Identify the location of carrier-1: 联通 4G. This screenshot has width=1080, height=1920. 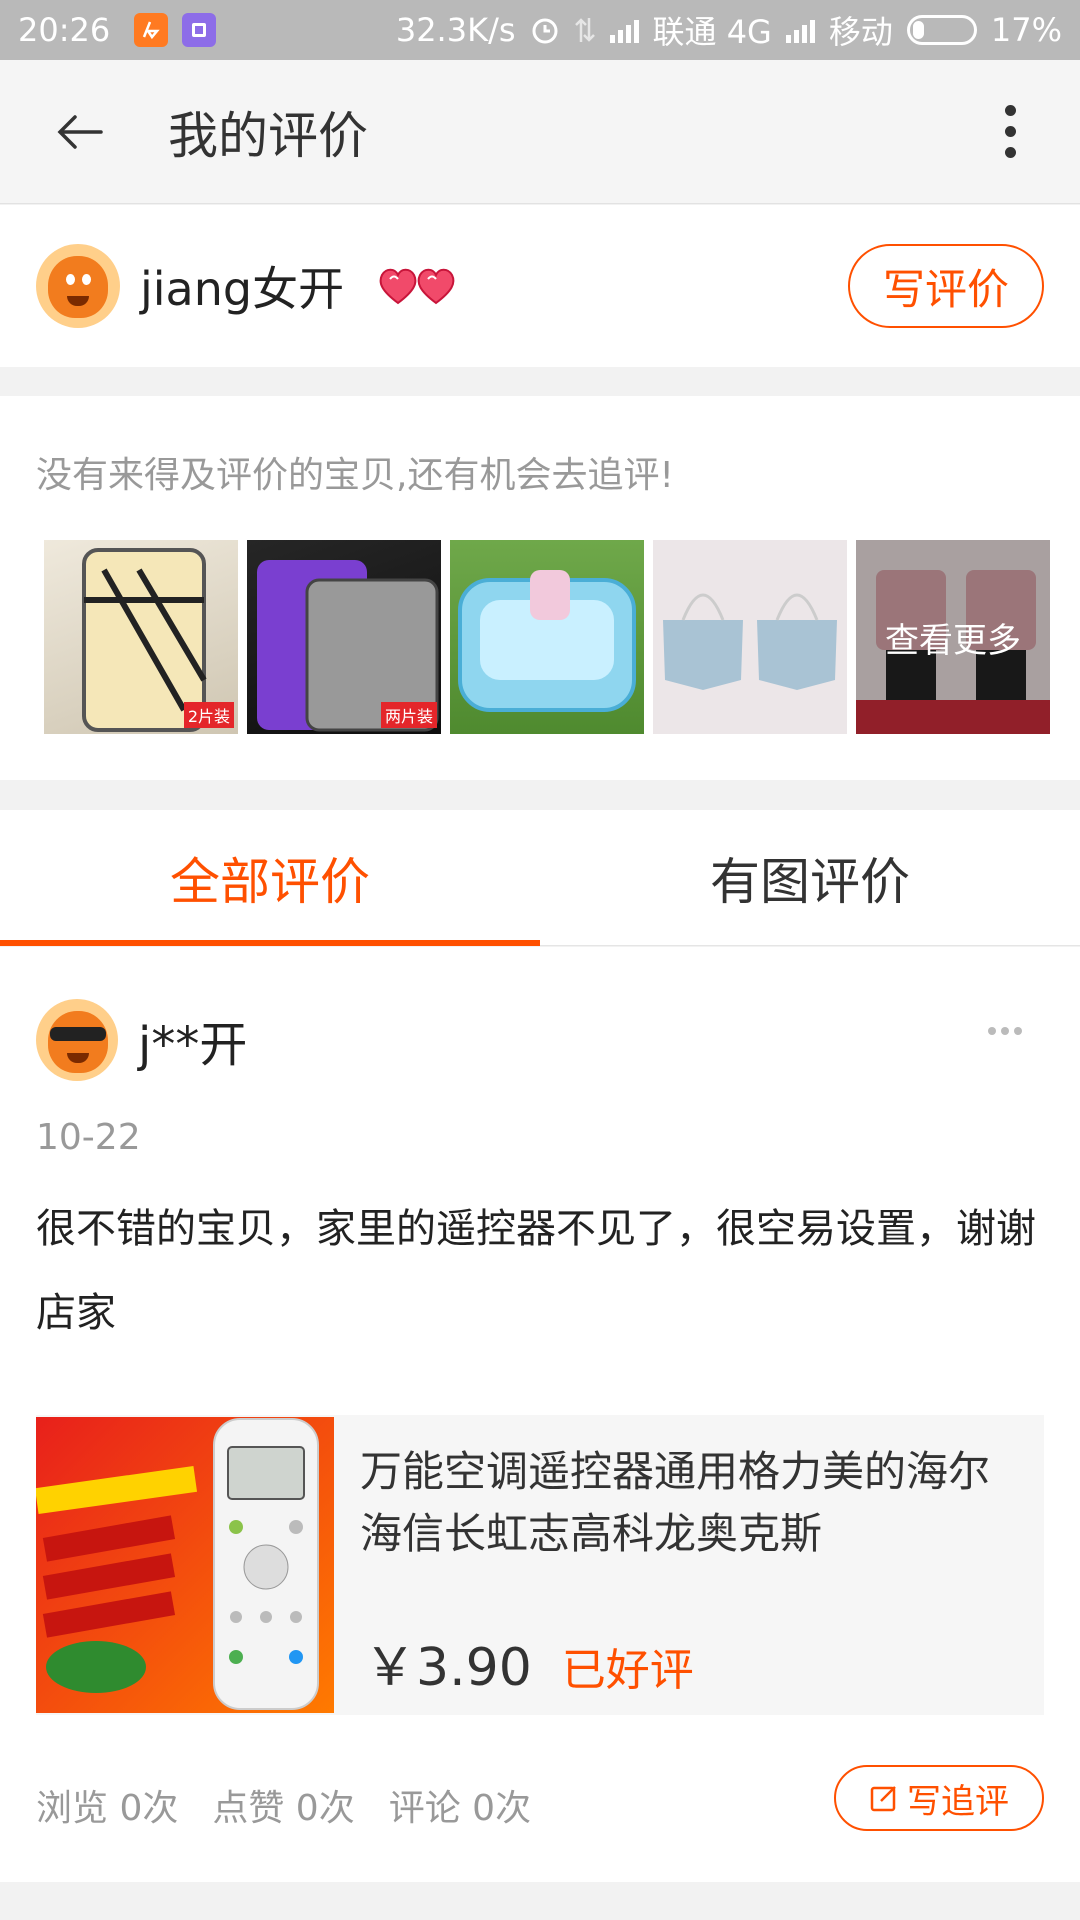
(712, 32).